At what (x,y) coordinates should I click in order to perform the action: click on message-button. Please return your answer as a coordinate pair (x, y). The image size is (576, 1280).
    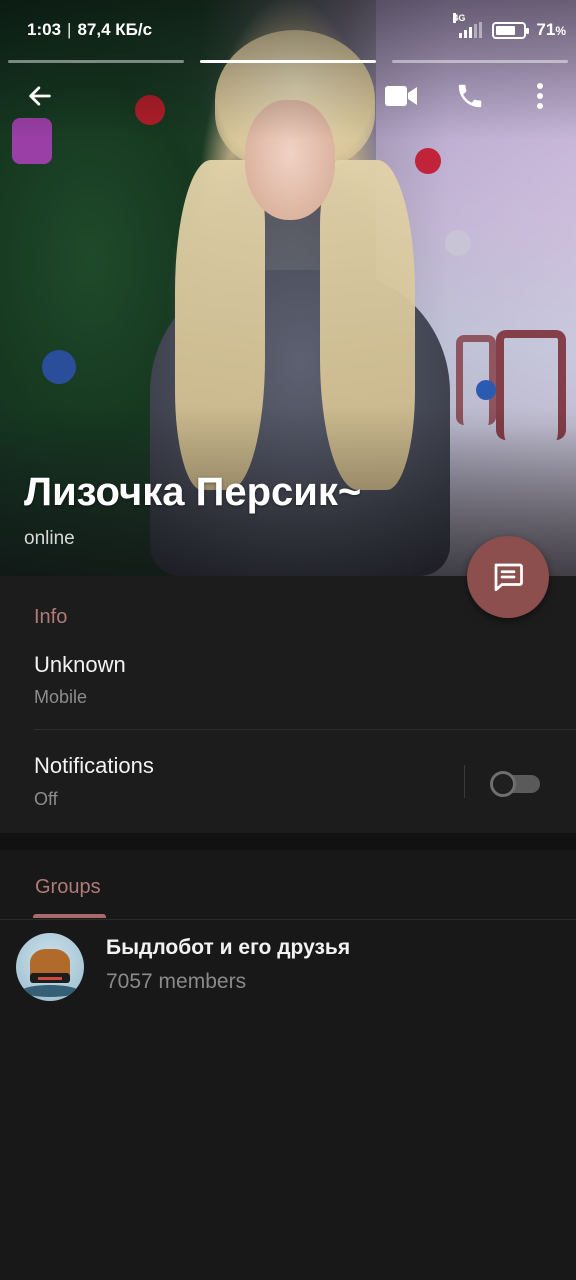
    Looking at the image, I should click on (508, 577).